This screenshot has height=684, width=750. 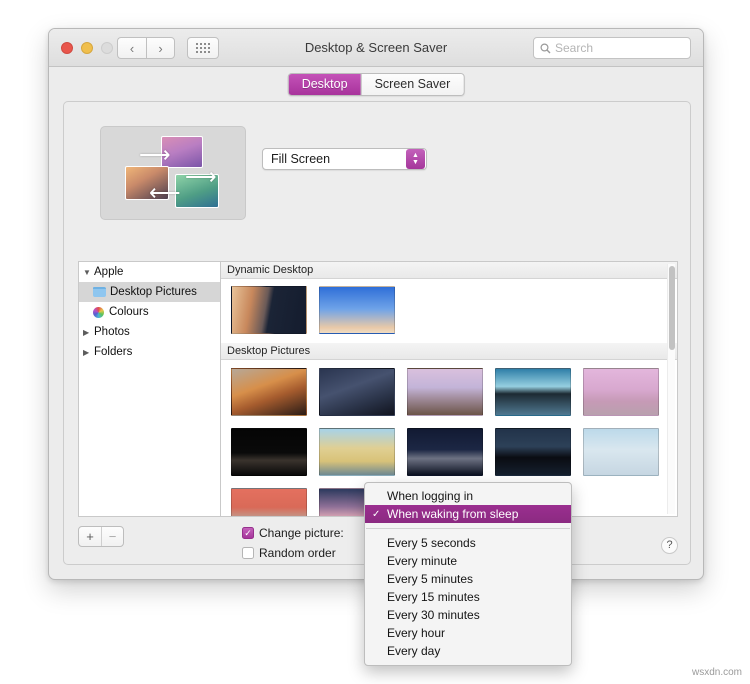 What do you see at coordinates (669, 545) in the screenshot?
I see `help-button: ?` at bounding box center [669, 545].